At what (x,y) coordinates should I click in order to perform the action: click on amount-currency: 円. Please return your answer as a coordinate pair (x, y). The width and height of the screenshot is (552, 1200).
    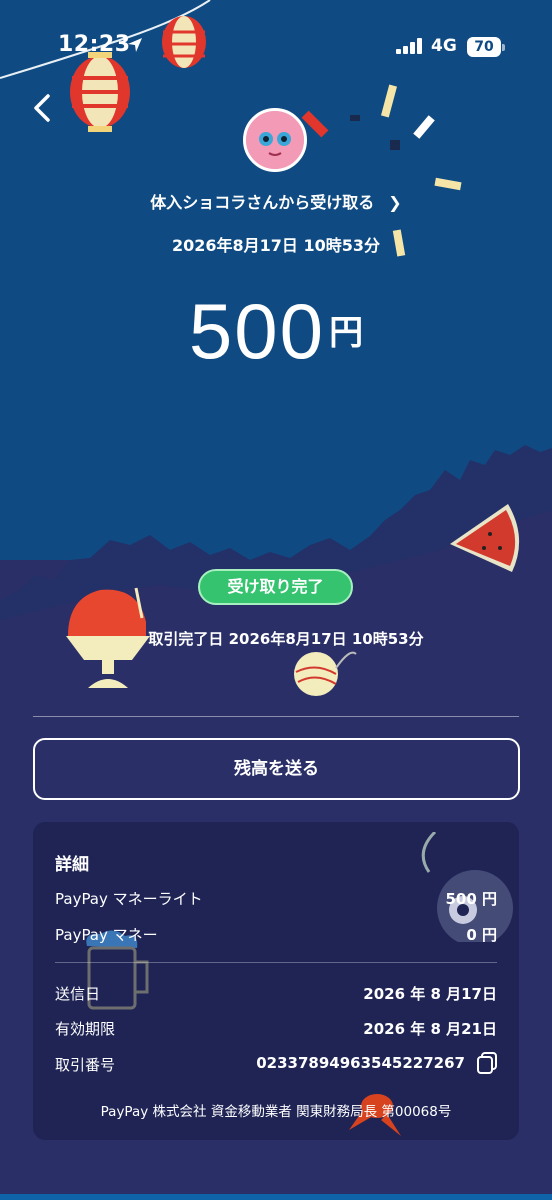
    Looking at the image, I should click on (346, 333).